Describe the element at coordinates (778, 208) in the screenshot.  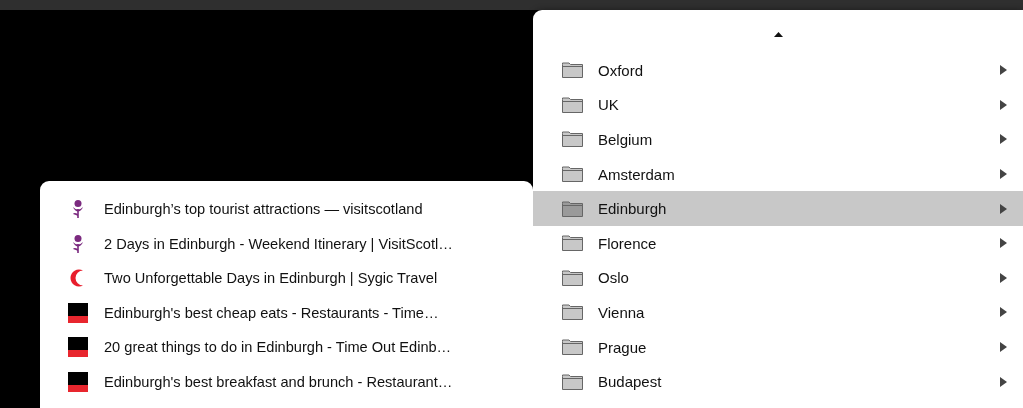
I see `folder-item: Edinburgh` at that location.